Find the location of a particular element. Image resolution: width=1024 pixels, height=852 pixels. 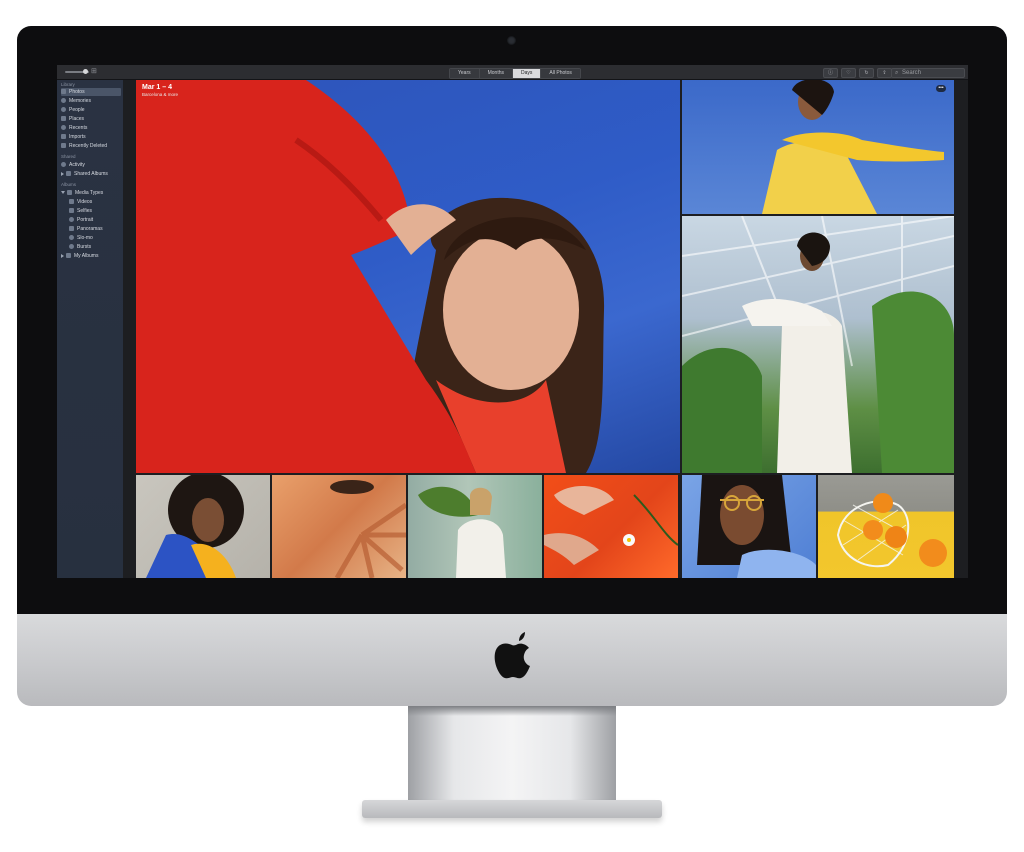

search-icon: ⌕ is located at coordinates (897, 73).